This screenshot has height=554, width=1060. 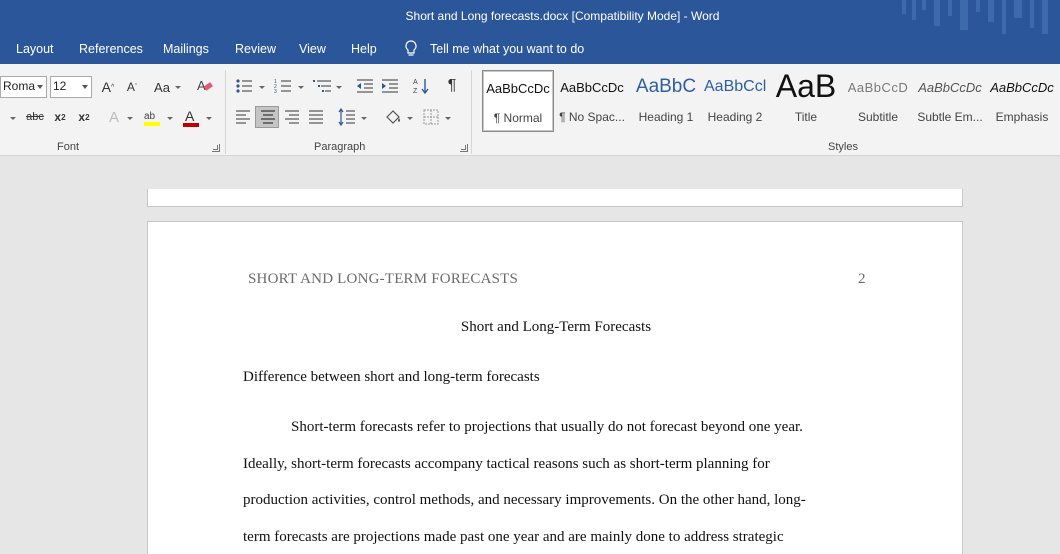 What do you see at coordinates (186, 49) in the screenshot?
I see `tab-mailings: Mailings` at bounding box center [186, 49].